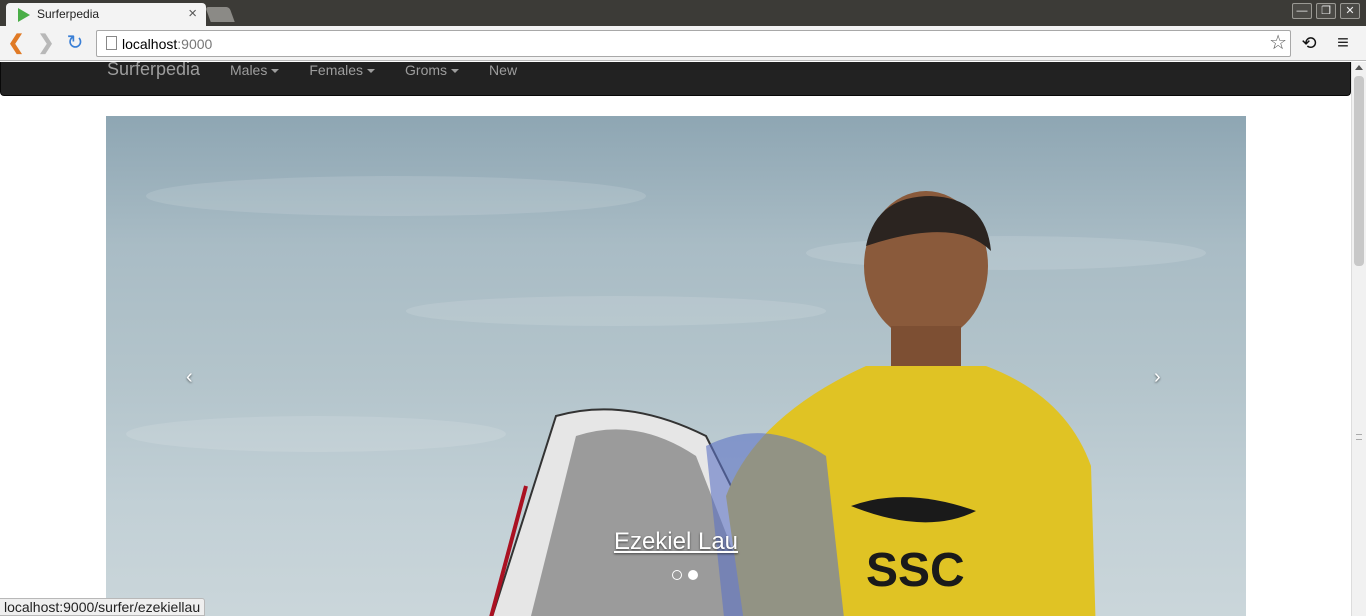 The image size is (1366, 616). What do you see at coordinates (68, 14) in the screenshot?
I see `tab-title: Surferpedia` at bounding box center [68, 14].